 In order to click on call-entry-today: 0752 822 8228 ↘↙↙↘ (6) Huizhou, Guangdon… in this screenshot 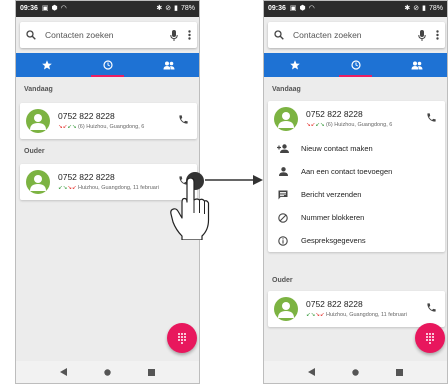, I will do `click(108, 121)`.